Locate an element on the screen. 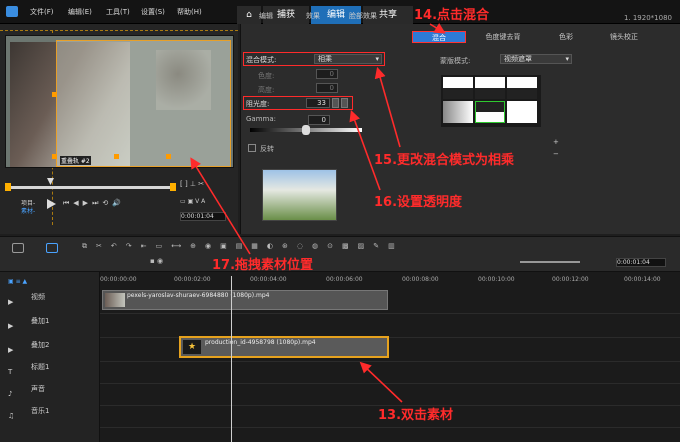  arrow-to-blend-mode is located at coordinates (387, 107).